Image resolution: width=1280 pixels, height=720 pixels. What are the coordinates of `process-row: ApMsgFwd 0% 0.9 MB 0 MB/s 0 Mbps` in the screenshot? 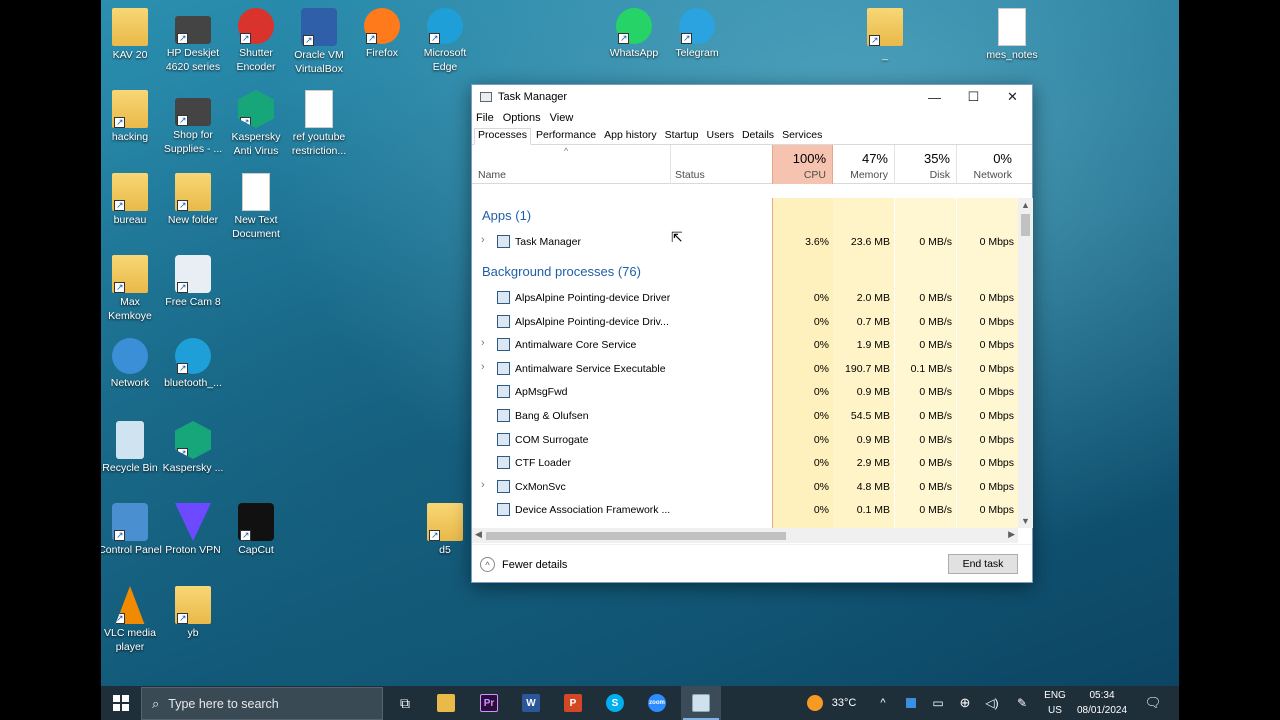 It's located at (745, 392).